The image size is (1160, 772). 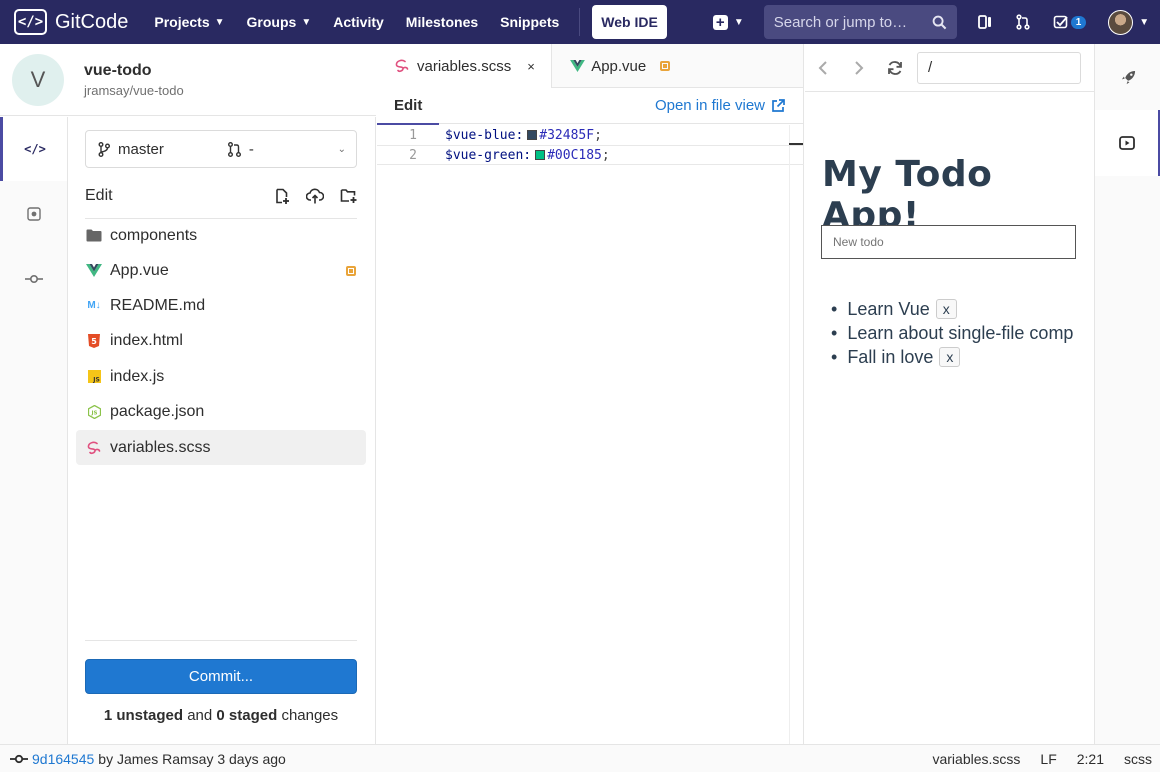 I want to click on nav-groups: Groups ▼, so click(x=279, y=22).